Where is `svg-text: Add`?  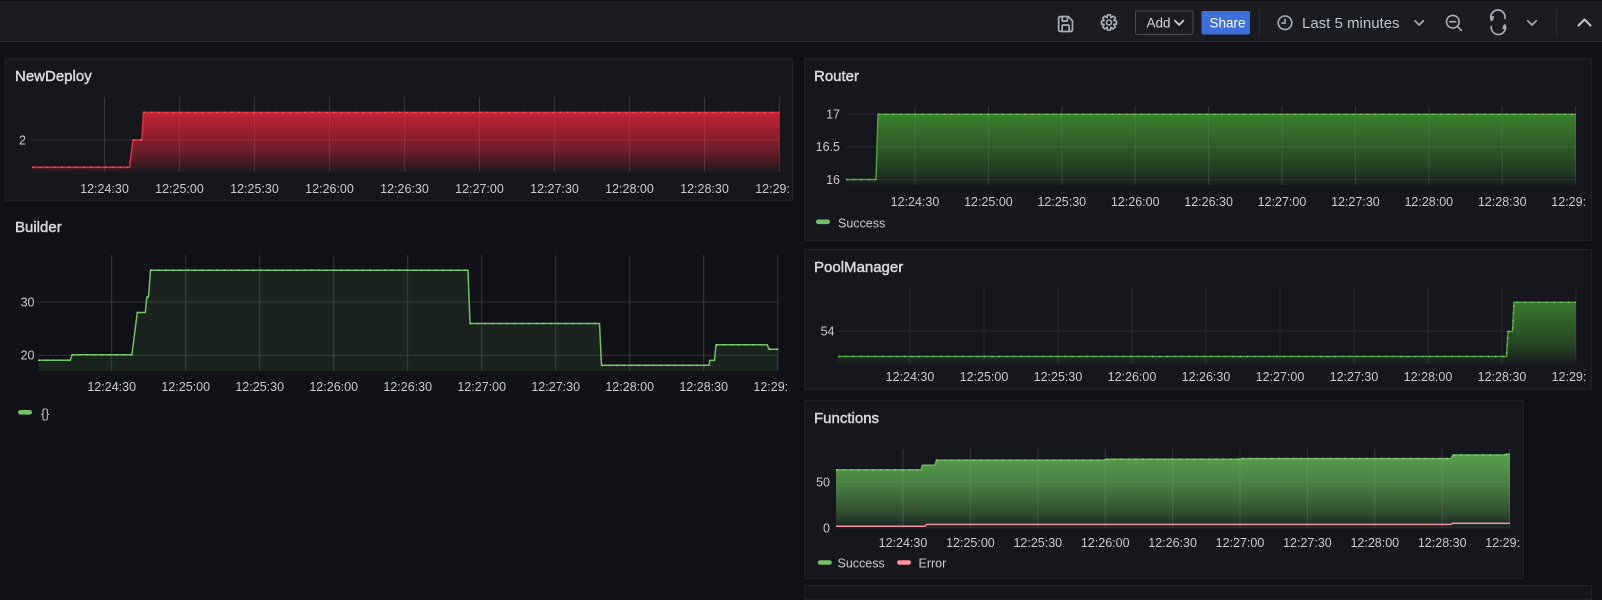 svg-text: Add is located at coordinates (1159, 22).